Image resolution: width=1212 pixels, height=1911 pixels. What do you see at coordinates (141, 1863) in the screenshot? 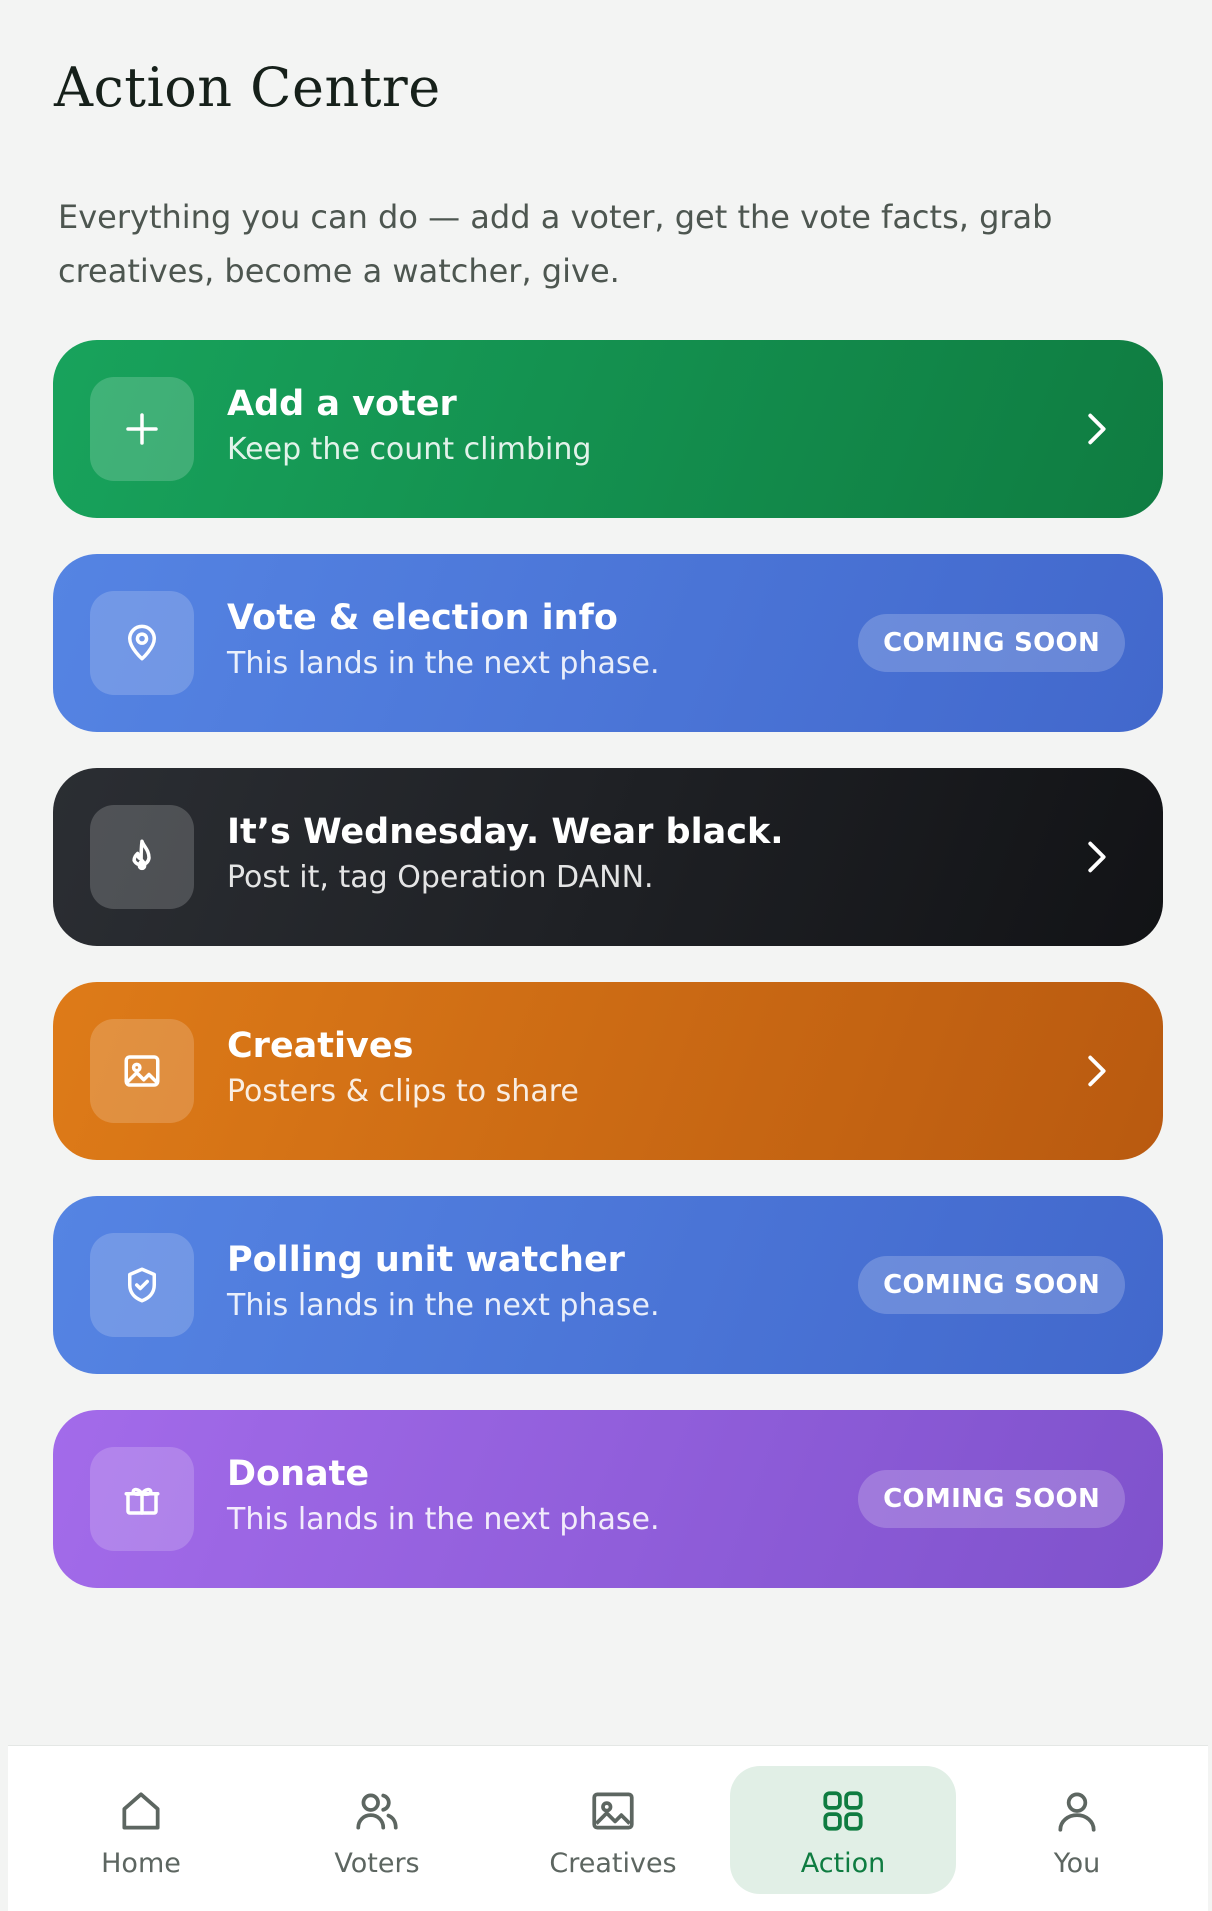
I see `nav-label: Home` at bounding box center [141, 1863].